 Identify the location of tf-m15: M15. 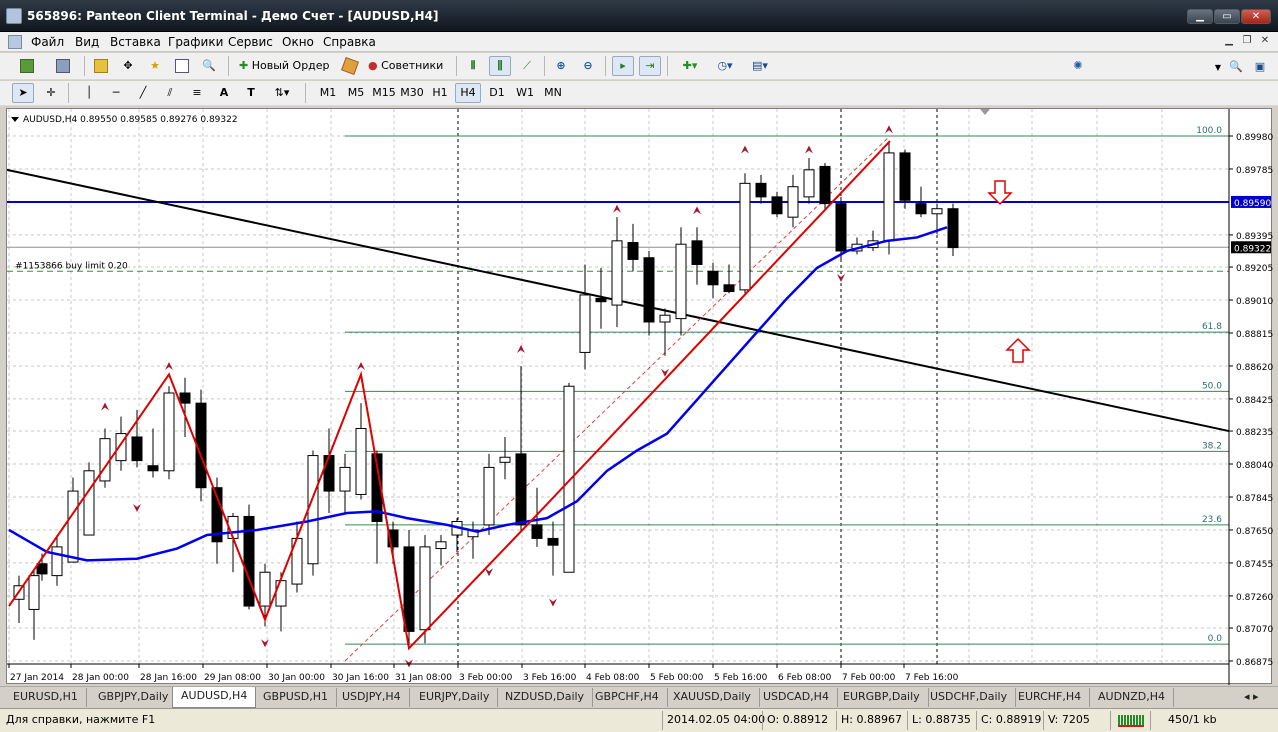
(384, 93).